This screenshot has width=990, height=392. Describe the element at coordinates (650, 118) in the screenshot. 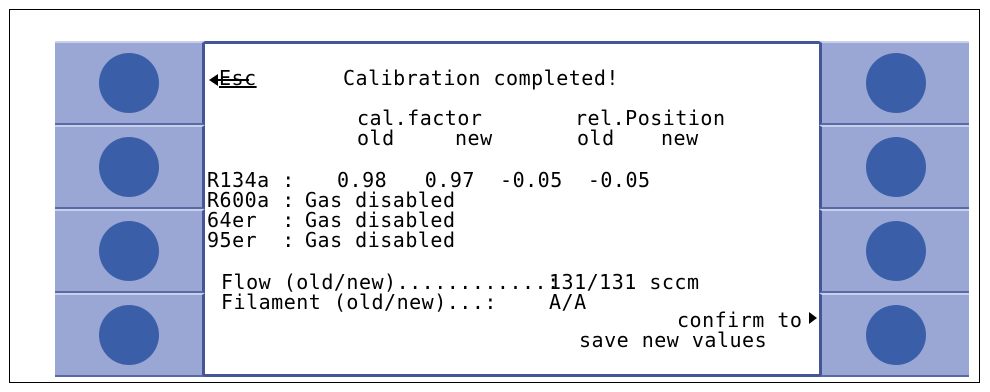

I see `header-rel-position: rel.Position` at that location.